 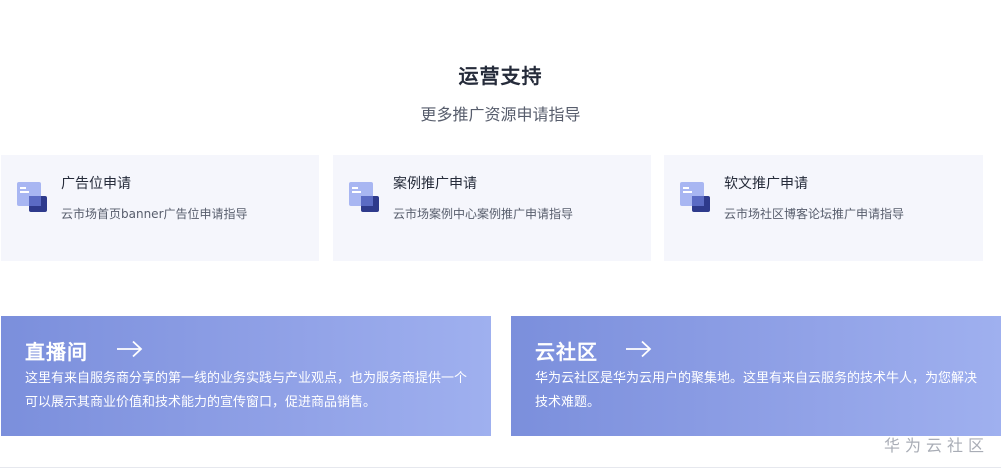 I want to click on divider, so click(x=500, y=467).